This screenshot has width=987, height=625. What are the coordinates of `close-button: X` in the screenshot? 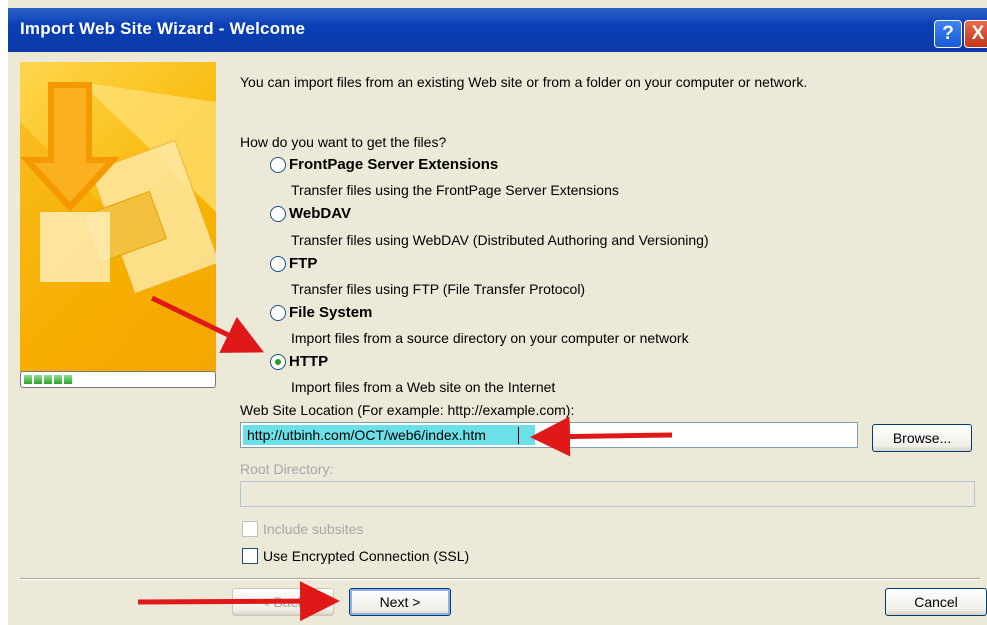 It's located at (975, 34).